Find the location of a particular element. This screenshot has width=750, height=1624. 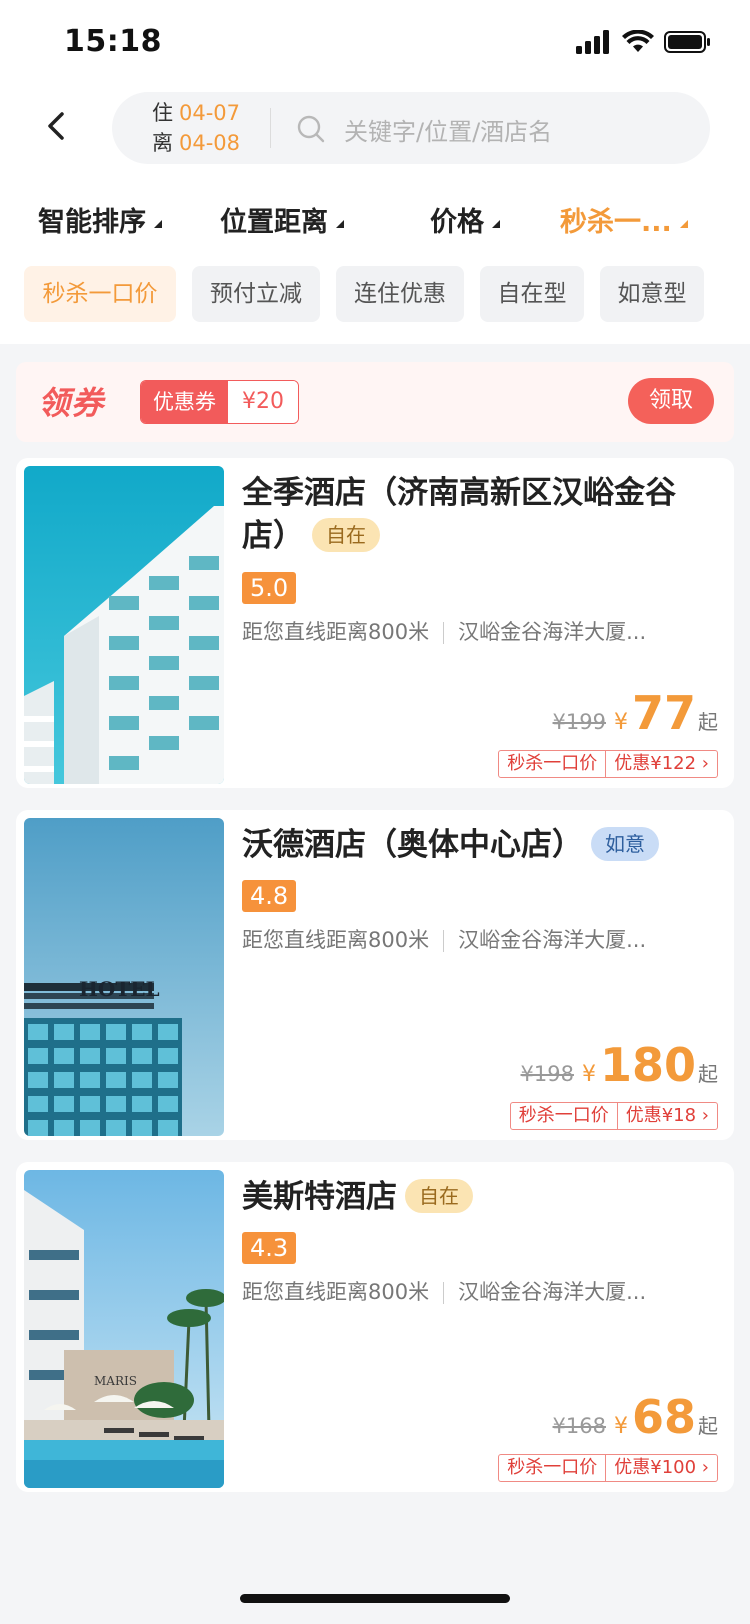

rating-badge: 4.8 is located at coordinates (269, 896).